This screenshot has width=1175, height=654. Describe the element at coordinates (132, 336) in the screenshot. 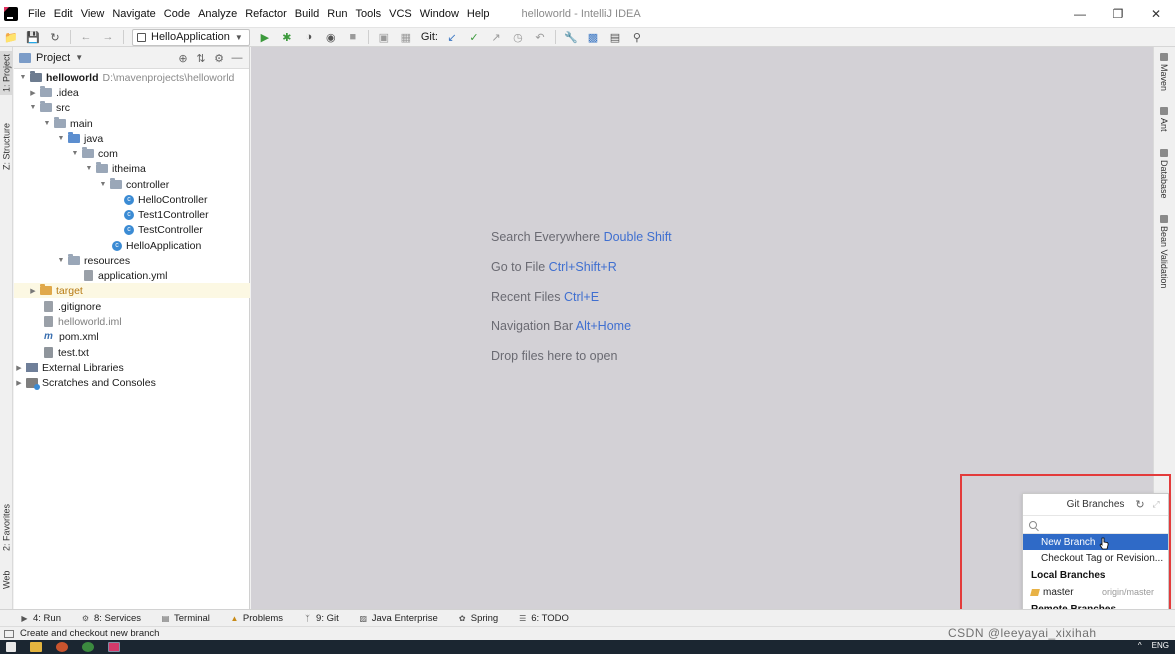

I see `tree-item-pom-xml: m pom.xml` at that location.